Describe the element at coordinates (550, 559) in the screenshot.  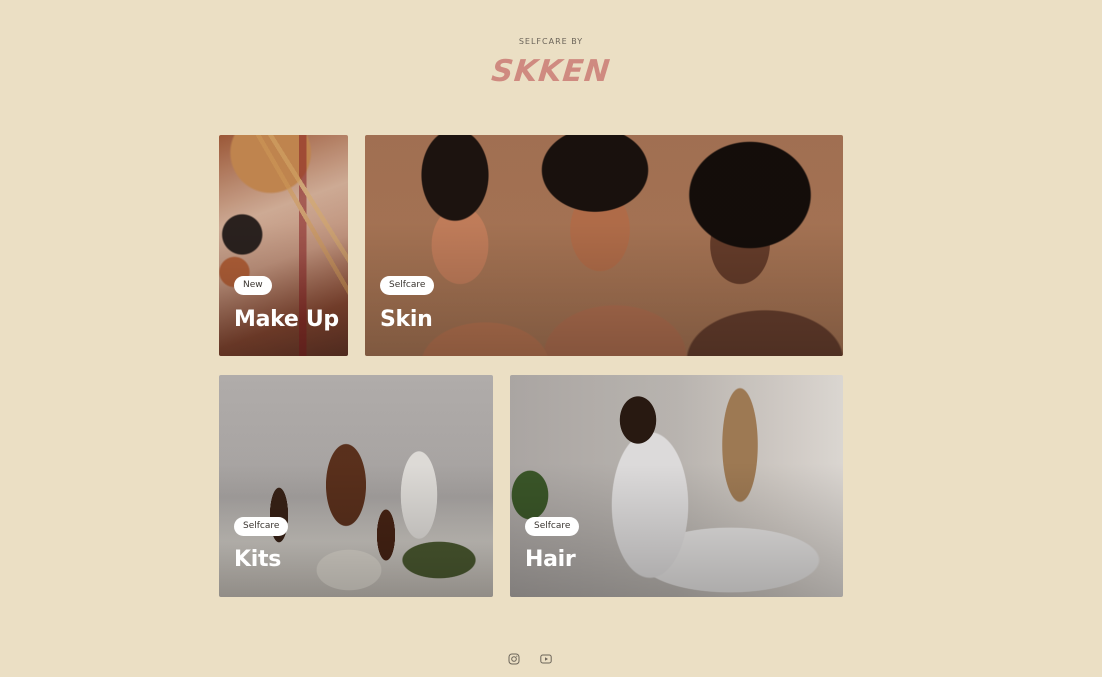
I see `card-title: Hair` at that location.